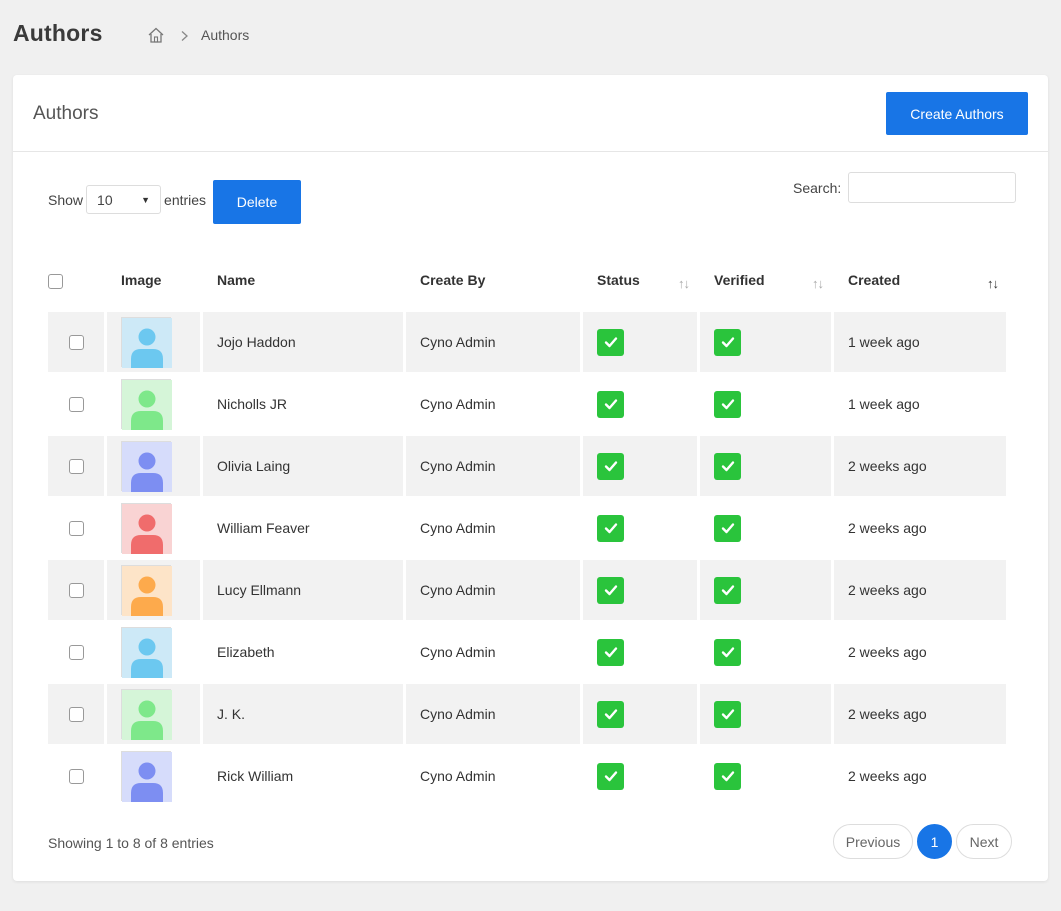 This screenshot has height=911, width=1061. I want to click on search-input, so click(932, 187).